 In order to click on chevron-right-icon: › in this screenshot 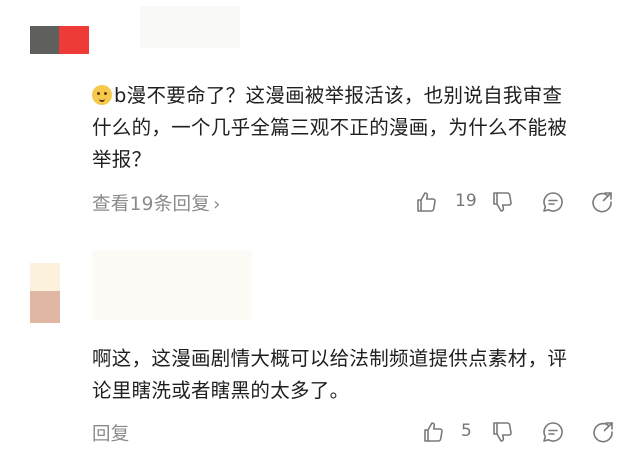, I will do `click(217, 204)`.